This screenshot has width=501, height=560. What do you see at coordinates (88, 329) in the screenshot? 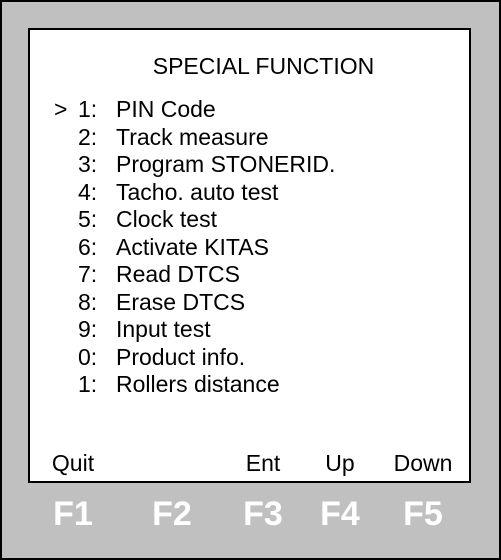
I see `menu-item-number: 9:` at bounding box center [88, 329].